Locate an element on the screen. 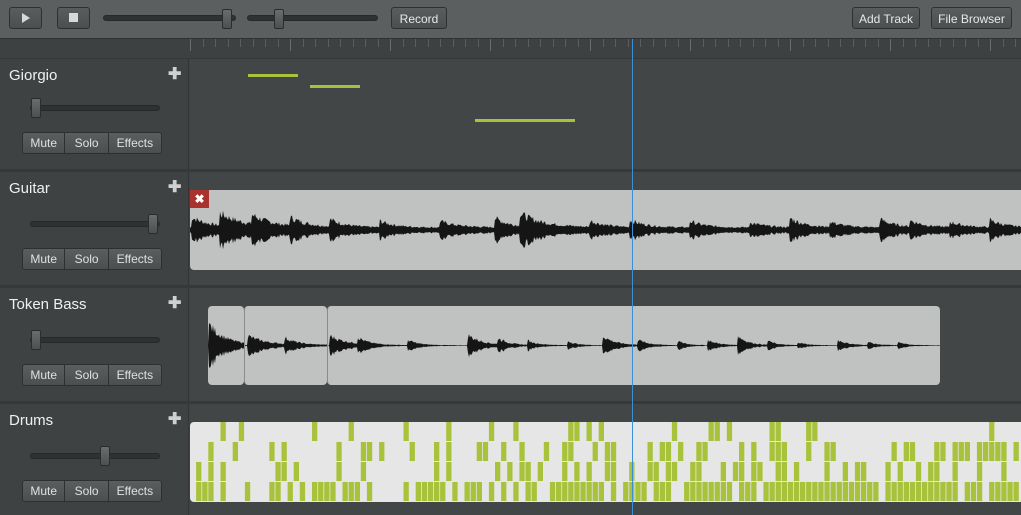  add-track-button: Add Track is located at coordinates (886, 18).